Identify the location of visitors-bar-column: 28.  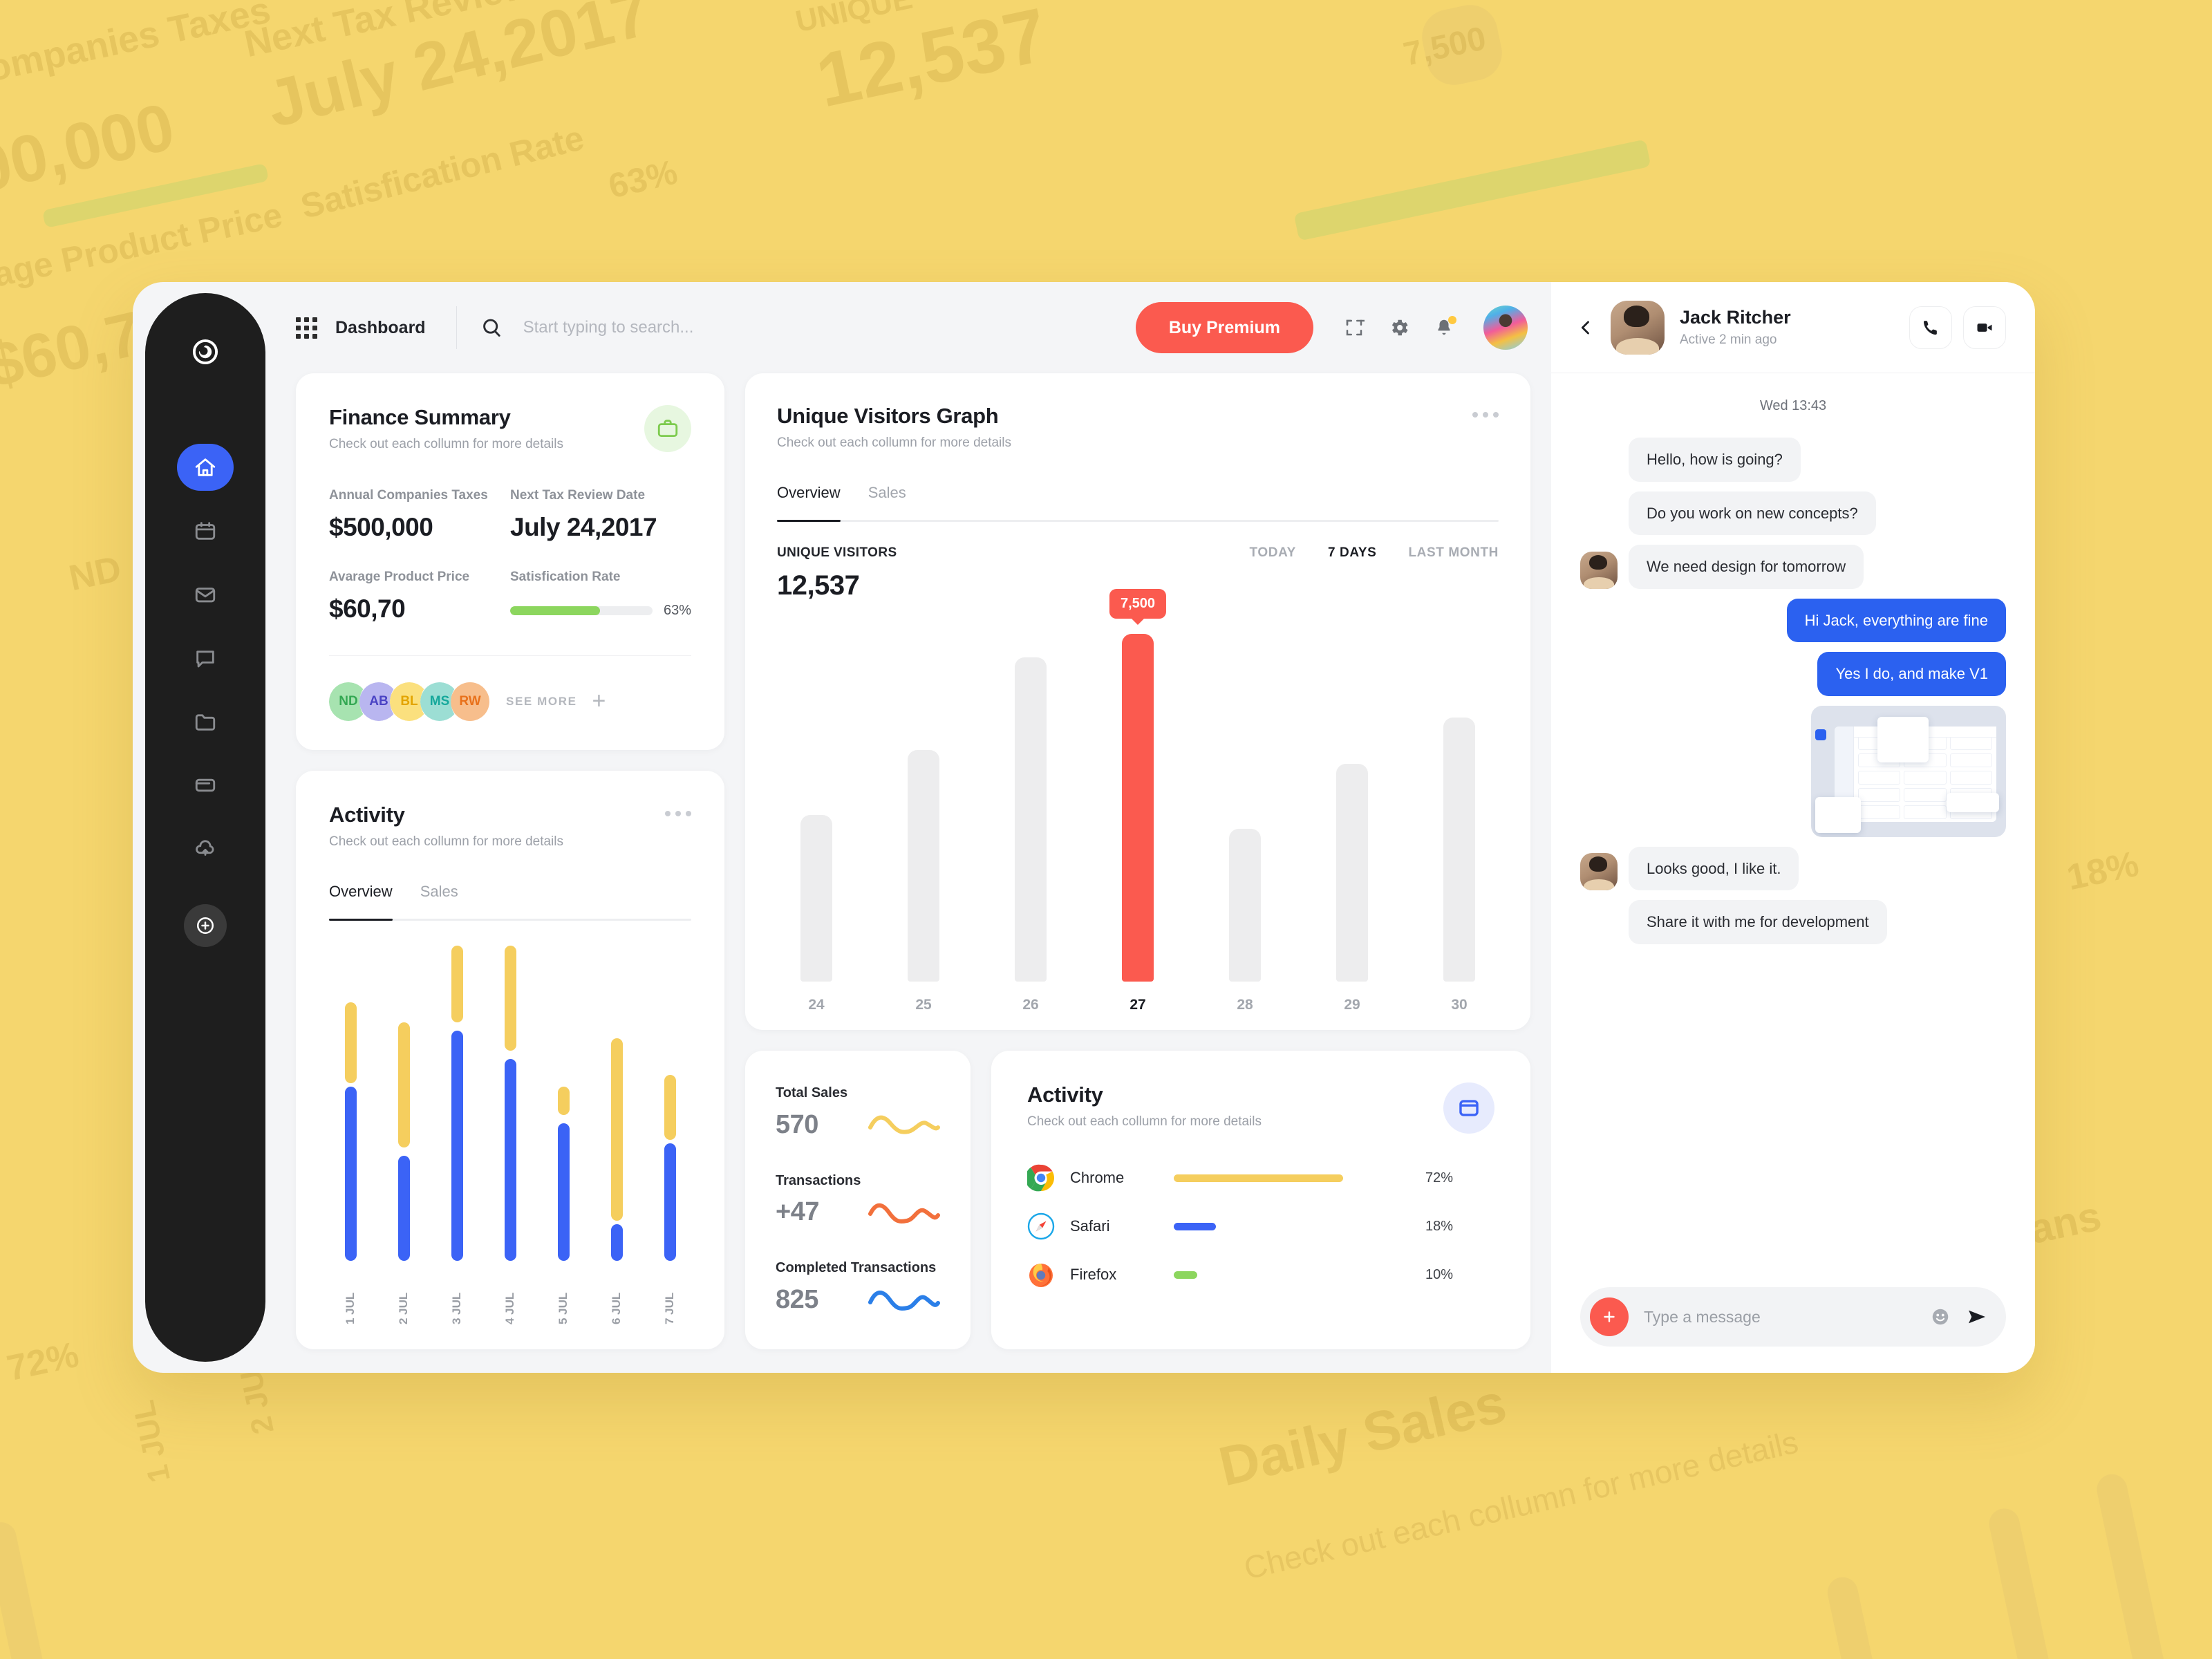
(1245, 807).